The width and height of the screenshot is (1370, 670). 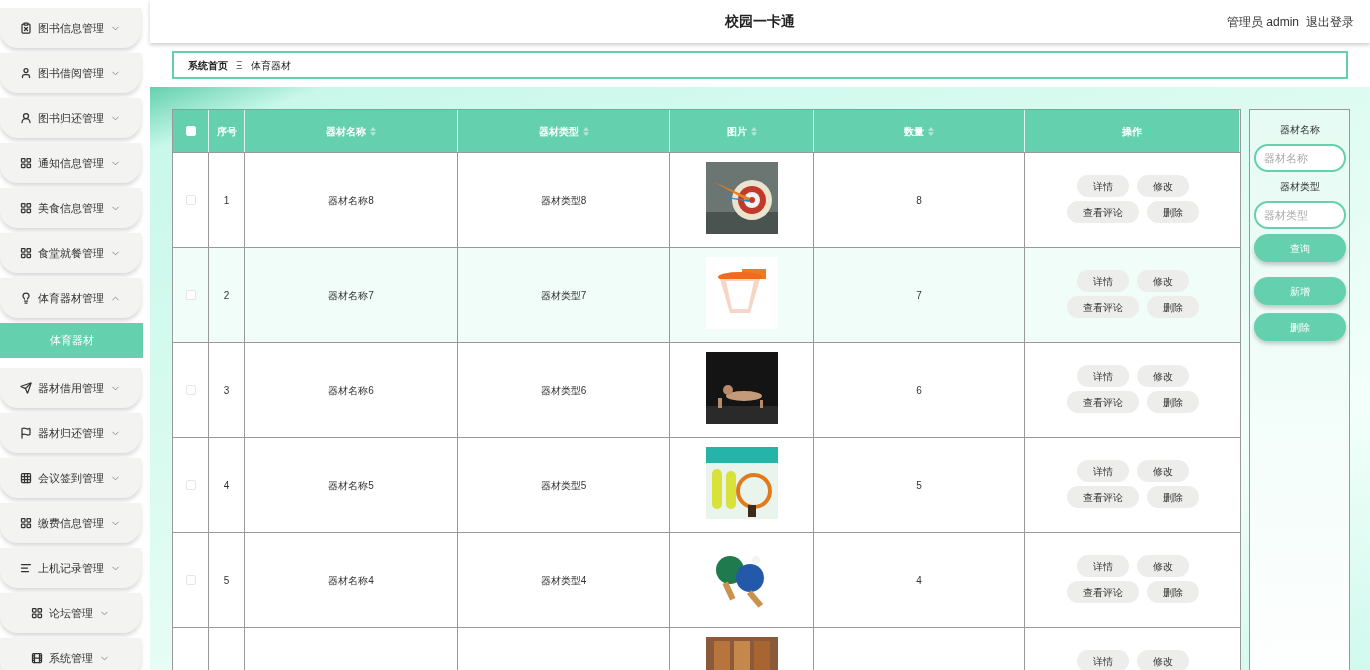 What do you see at coordinates (239, 65) in the screenshot?
I see `breadcrumb-separator: Ξ` at bounding box center [239, 65].